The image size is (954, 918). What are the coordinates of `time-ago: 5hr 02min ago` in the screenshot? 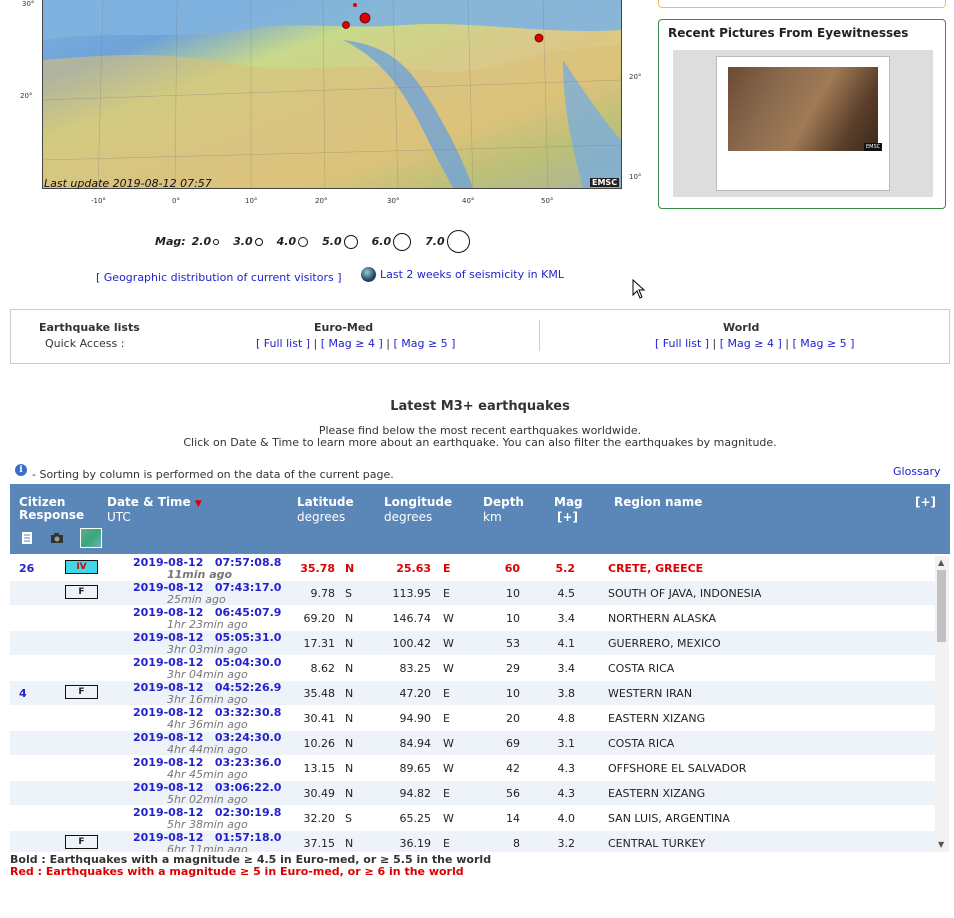 It's located at (207, 799).